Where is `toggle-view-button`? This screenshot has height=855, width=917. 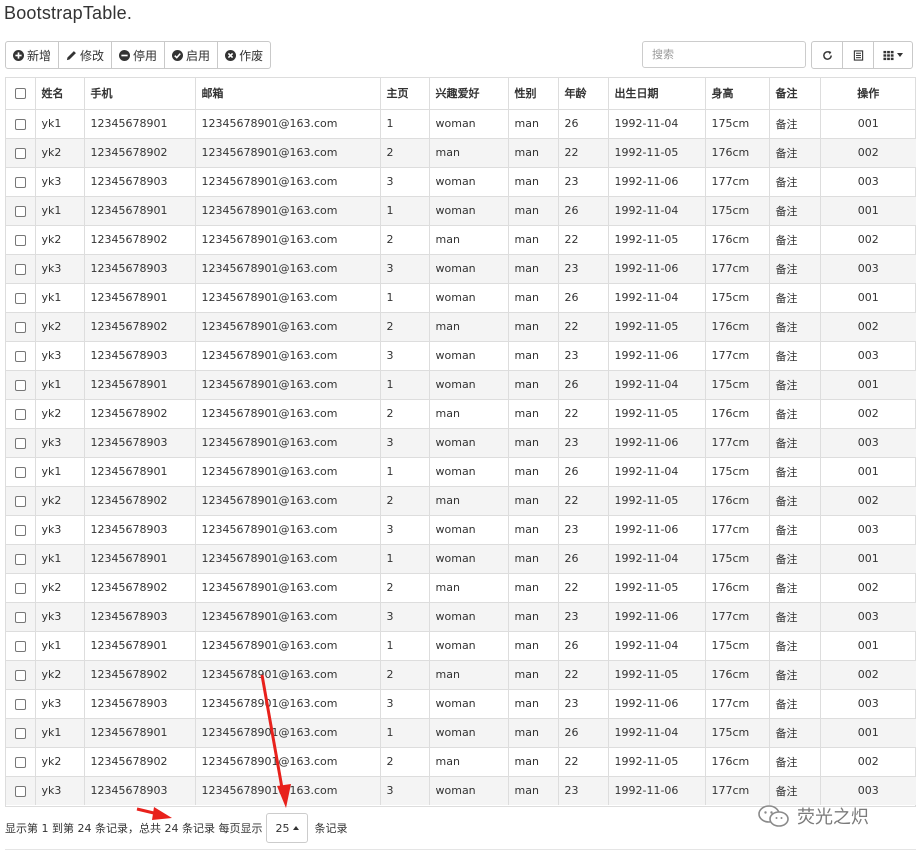 toggle-view-button is located at coordinates (858, 55).